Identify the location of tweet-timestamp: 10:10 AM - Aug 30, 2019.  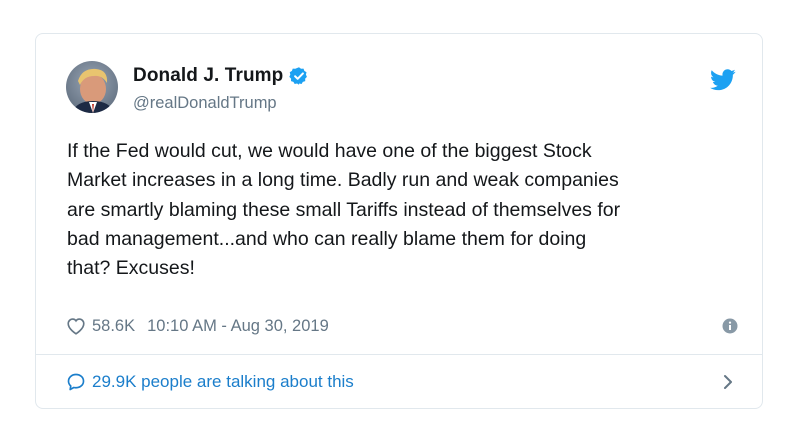
(238, 326).